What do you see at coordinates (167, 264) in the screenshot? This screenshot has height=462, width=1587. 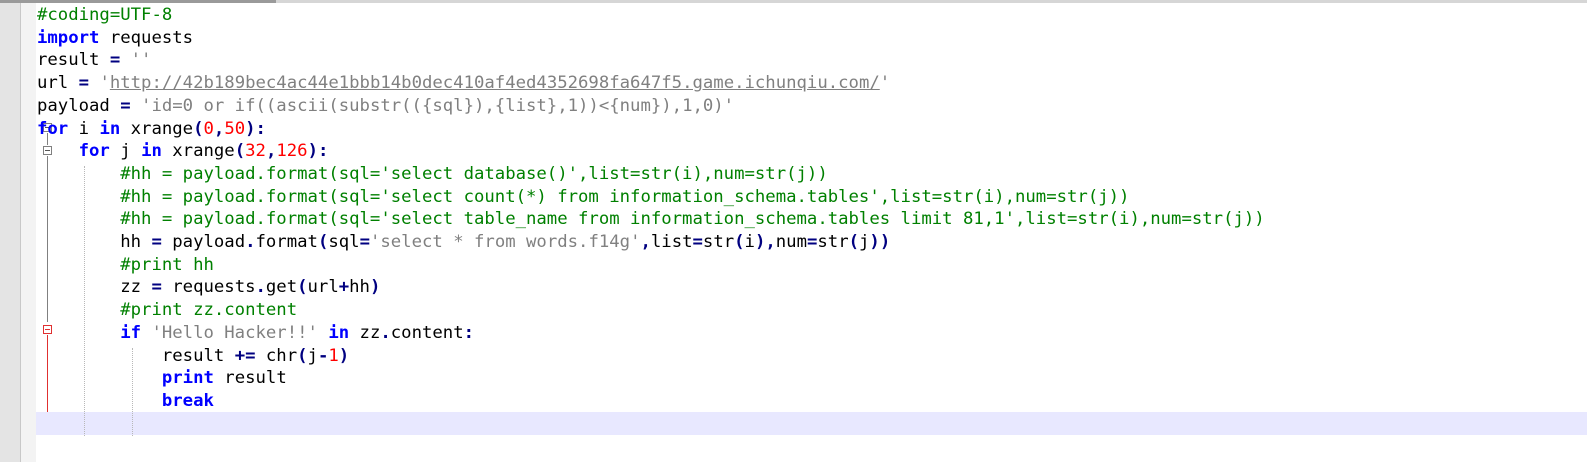 I see `token-comment: #print hh` at bounding box center [167, 264].